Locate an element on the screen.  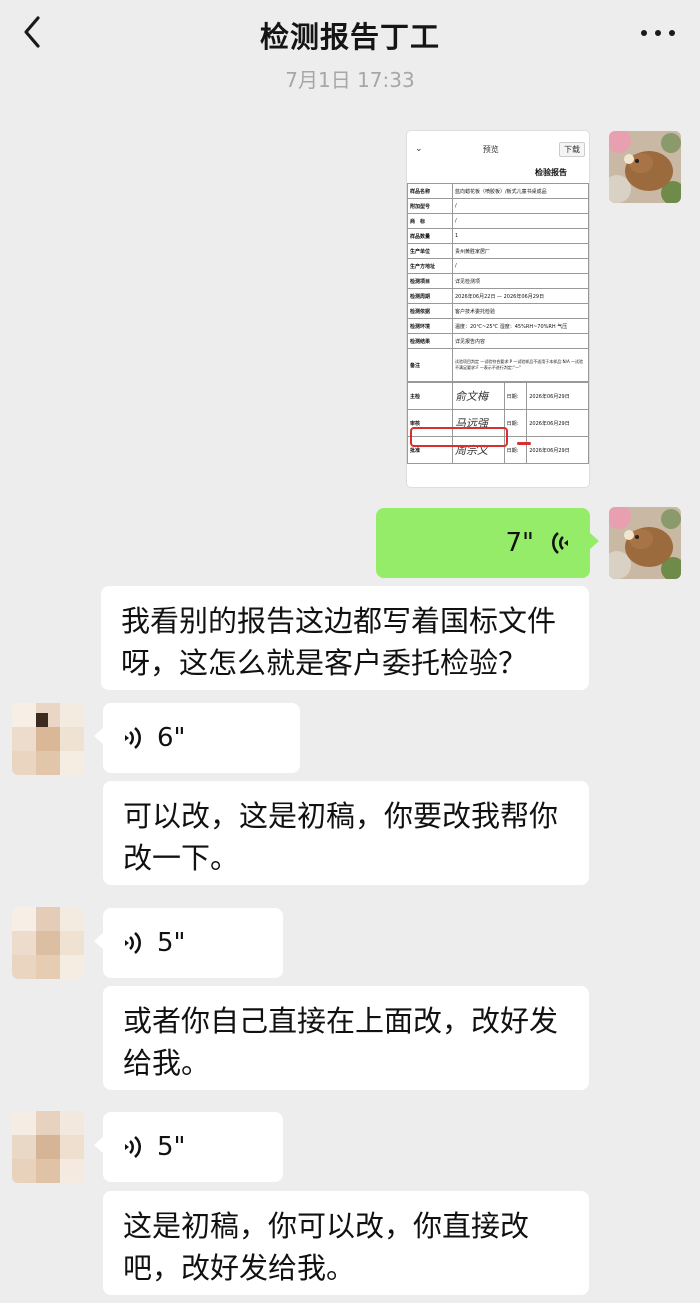
doc-field-label: 检测结果 is located at coordinates (430, 341).